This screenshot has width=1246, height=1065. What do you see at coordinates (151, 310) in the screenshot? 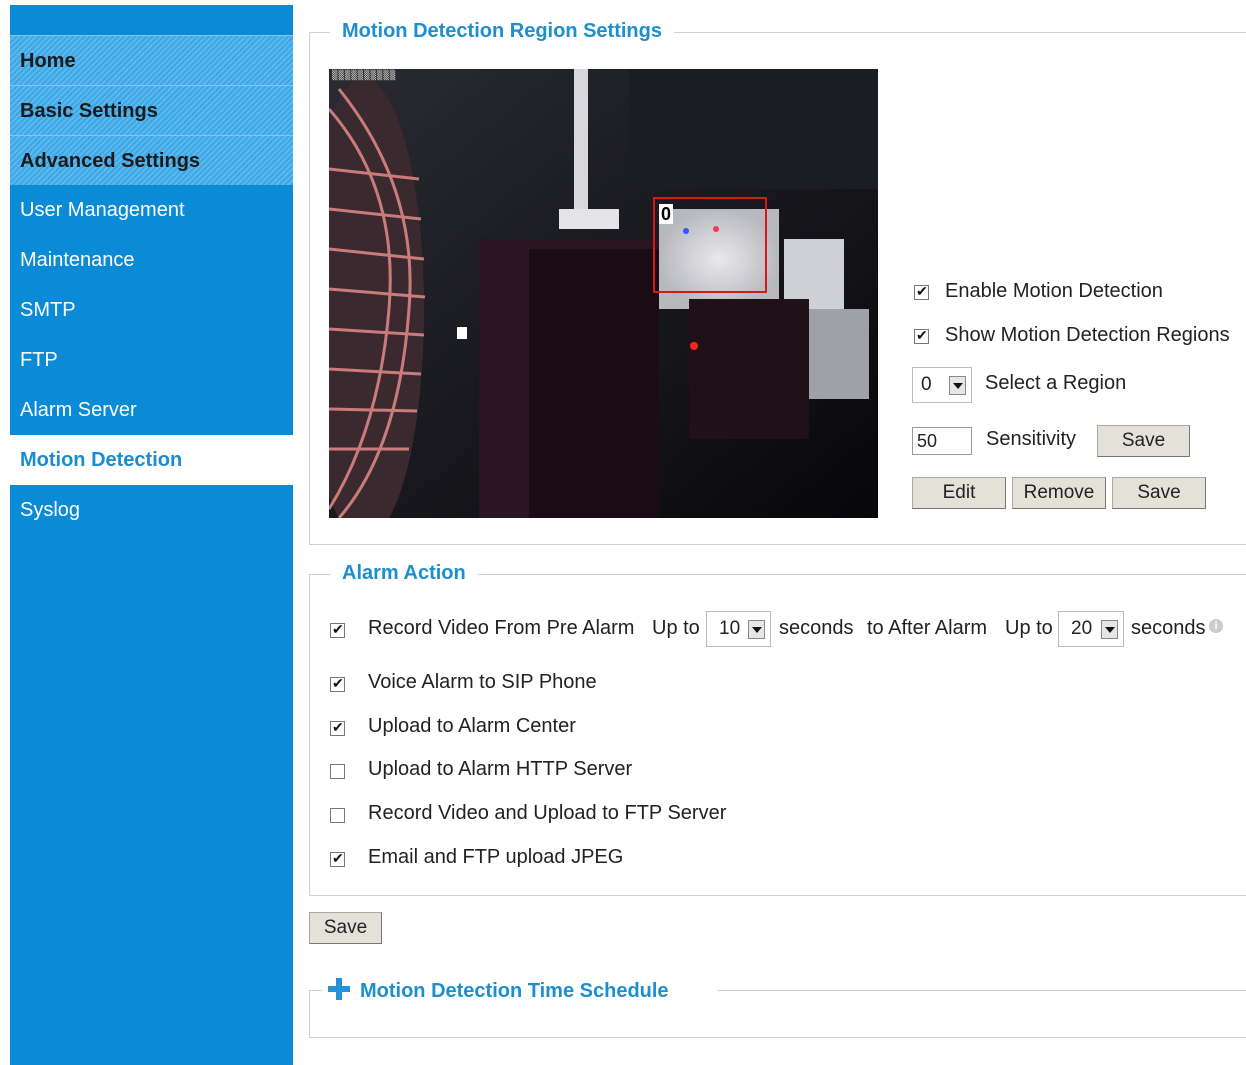
I see `sidebar-item-smtp: SMTP` at bounding box center [151, 310].